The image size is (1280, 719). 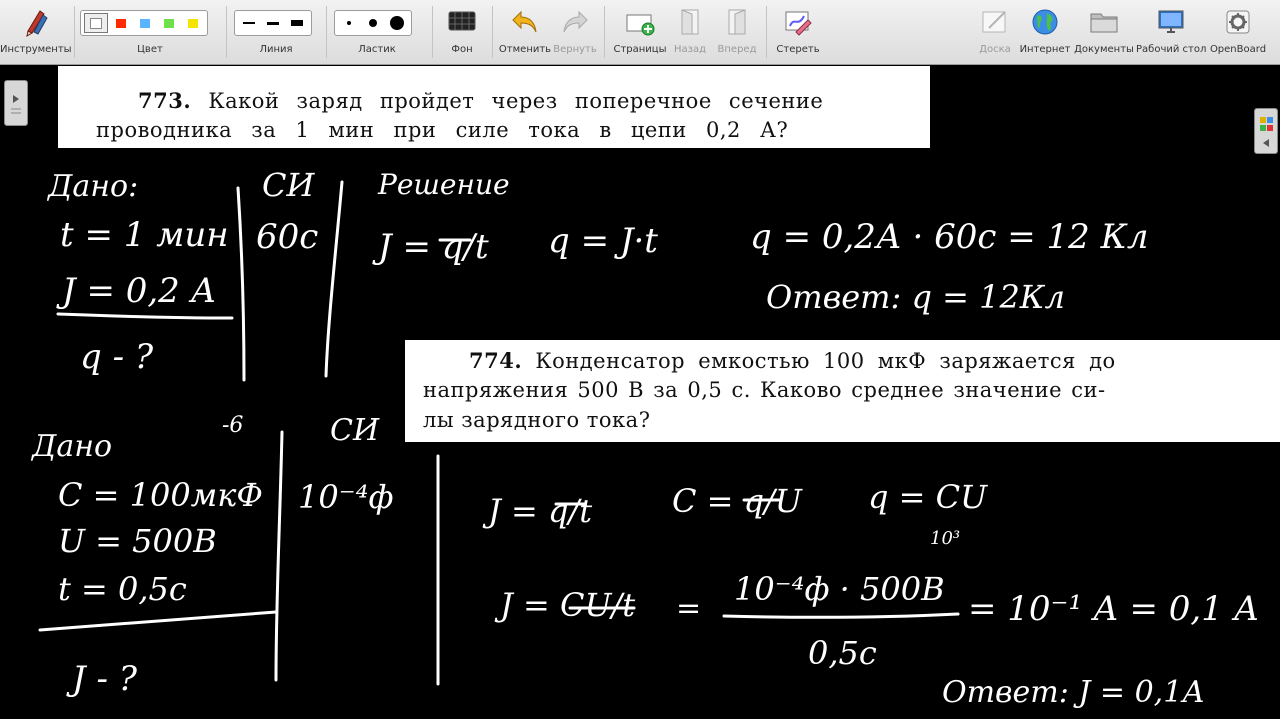 I want to click on formula-774-charge: q = CU, so click(x=928, y=497).